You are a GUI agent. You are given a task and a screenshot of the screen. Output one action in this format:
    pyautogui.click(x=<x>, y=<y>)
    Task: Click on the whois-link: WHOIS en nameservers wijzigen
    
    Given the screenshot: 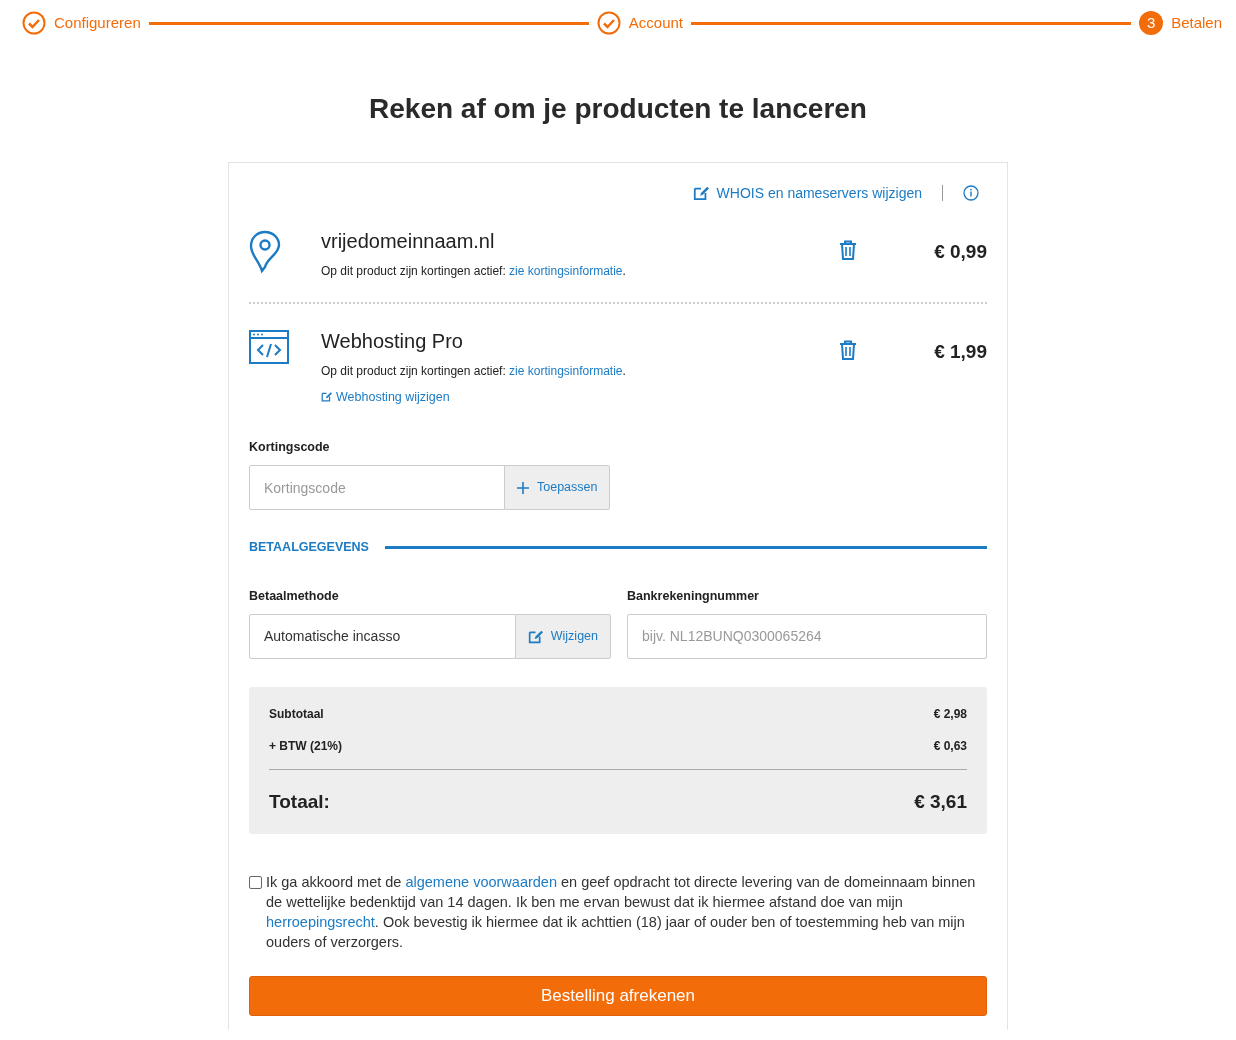 What is the action you would take?
    pyautogui.click(x=807, y=193)
    